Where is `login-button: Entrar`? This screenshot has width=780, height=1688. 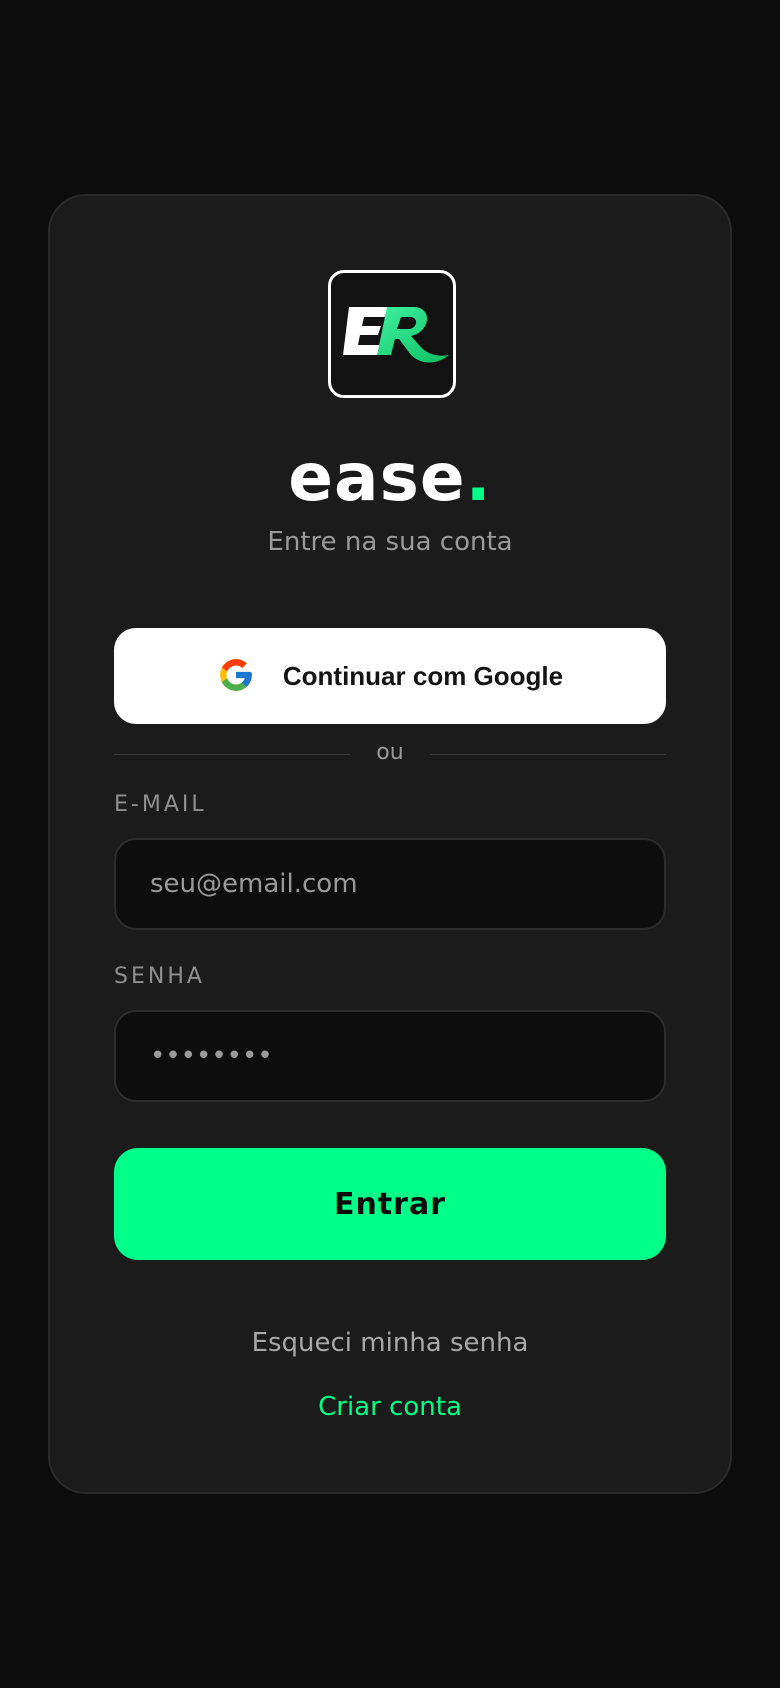 login-button: Entrar is located at coordinates (390, 1204).